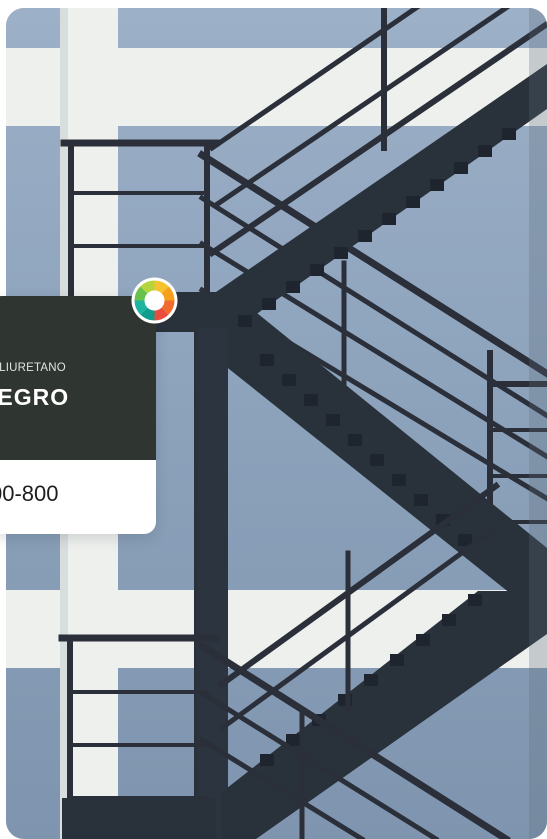 This screenshot has height=839, width=547. Describe the element at coordinates (33, 368) in the screenshot. I see `product-type-label: OLIURETANO` at that location.